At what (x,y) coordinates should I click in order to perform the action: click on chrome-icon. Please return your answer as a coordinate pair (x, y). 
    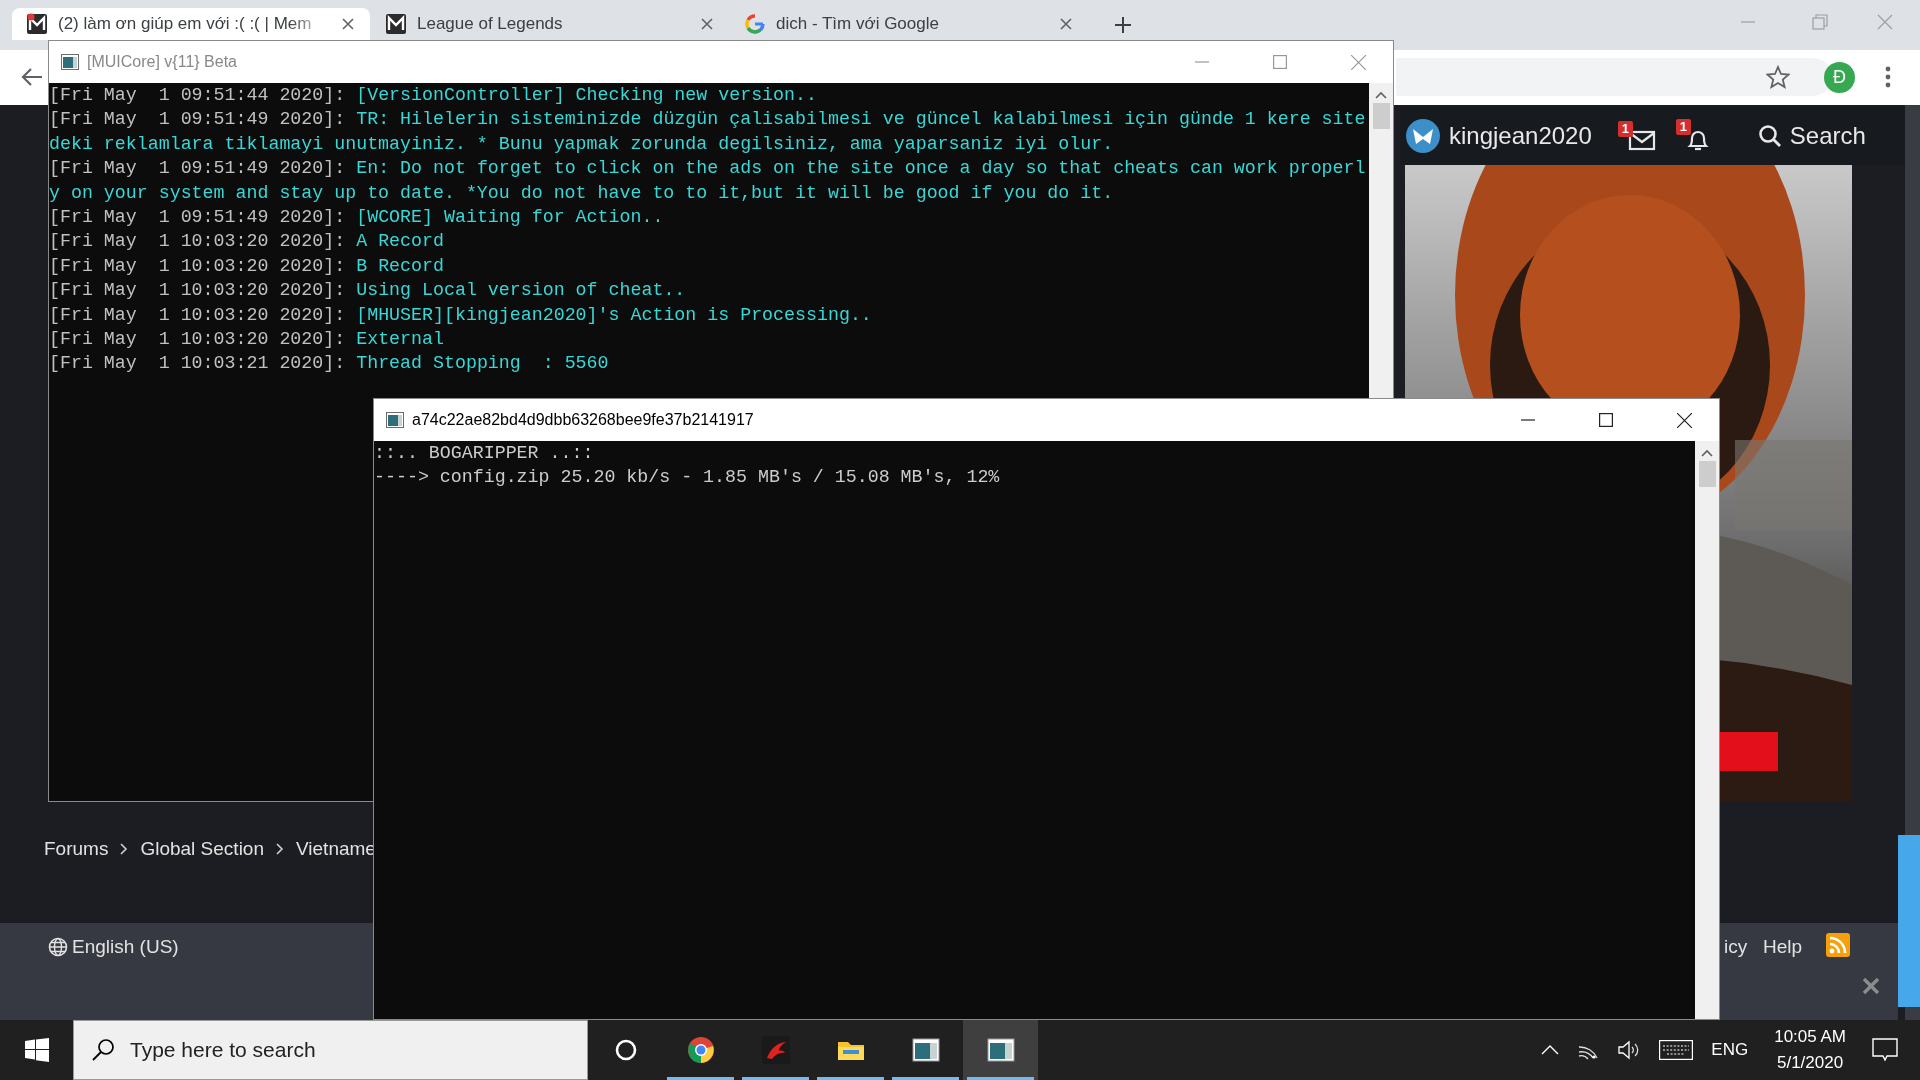
    Looking at the image, I should click on (700, 1050).